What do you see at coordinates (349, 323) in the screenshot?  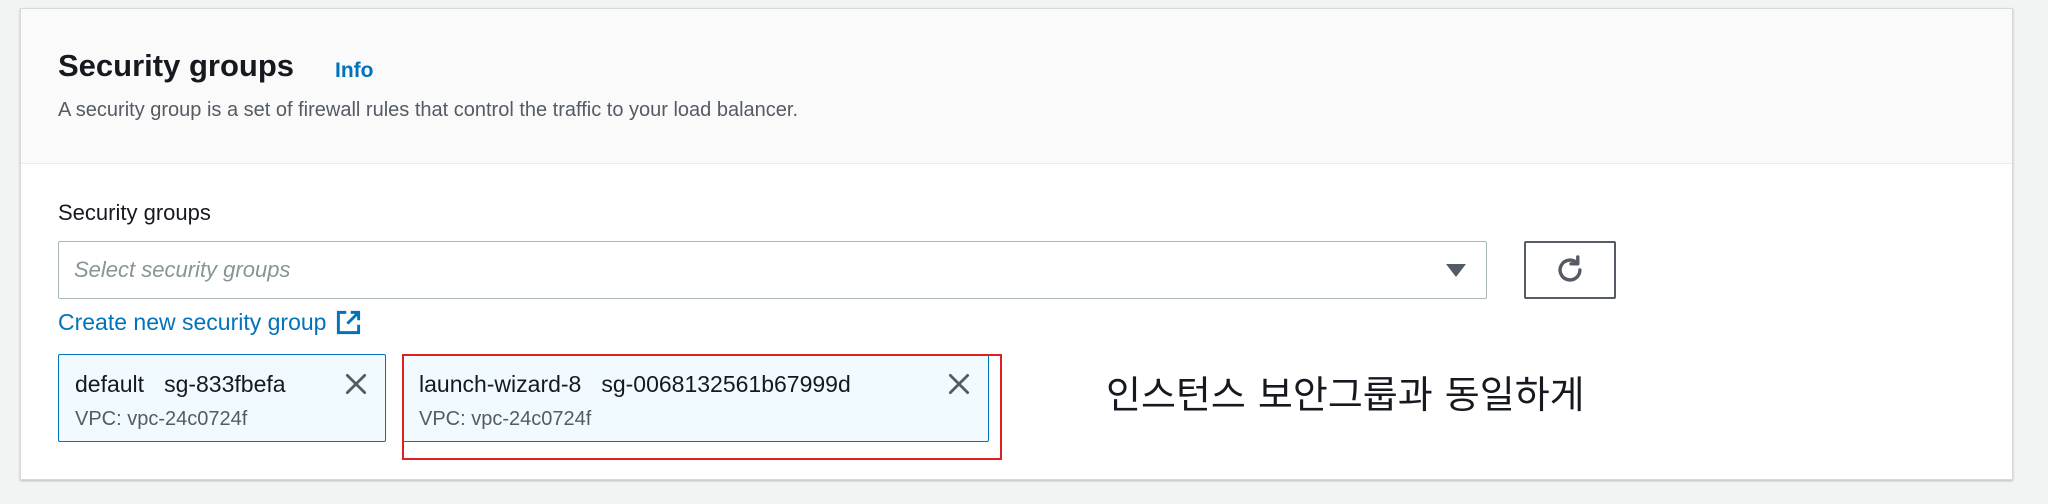 I see `external-link-icon` at bounding box center [349, 323].